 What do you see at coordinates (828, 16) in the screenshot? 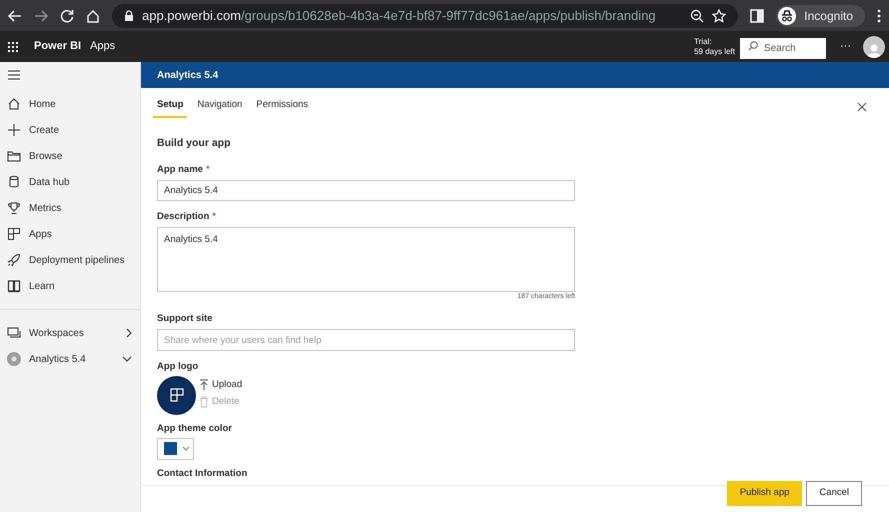
I see `profile-label: Incognito` at bounding box center [828, 16].